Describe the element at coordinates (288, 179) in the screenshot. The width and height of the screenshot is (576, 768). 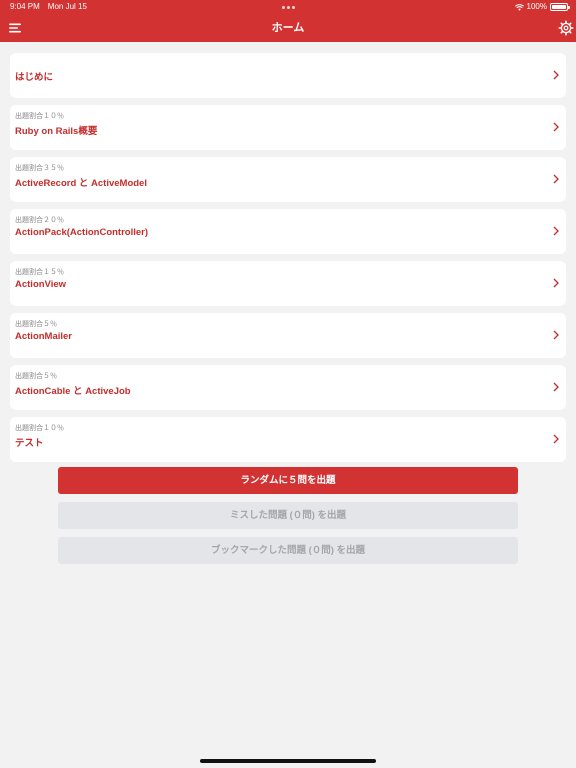
I see `section-item-activerecord: 出題割合３５％ ActiveRecord と ActiveModel` at that location.